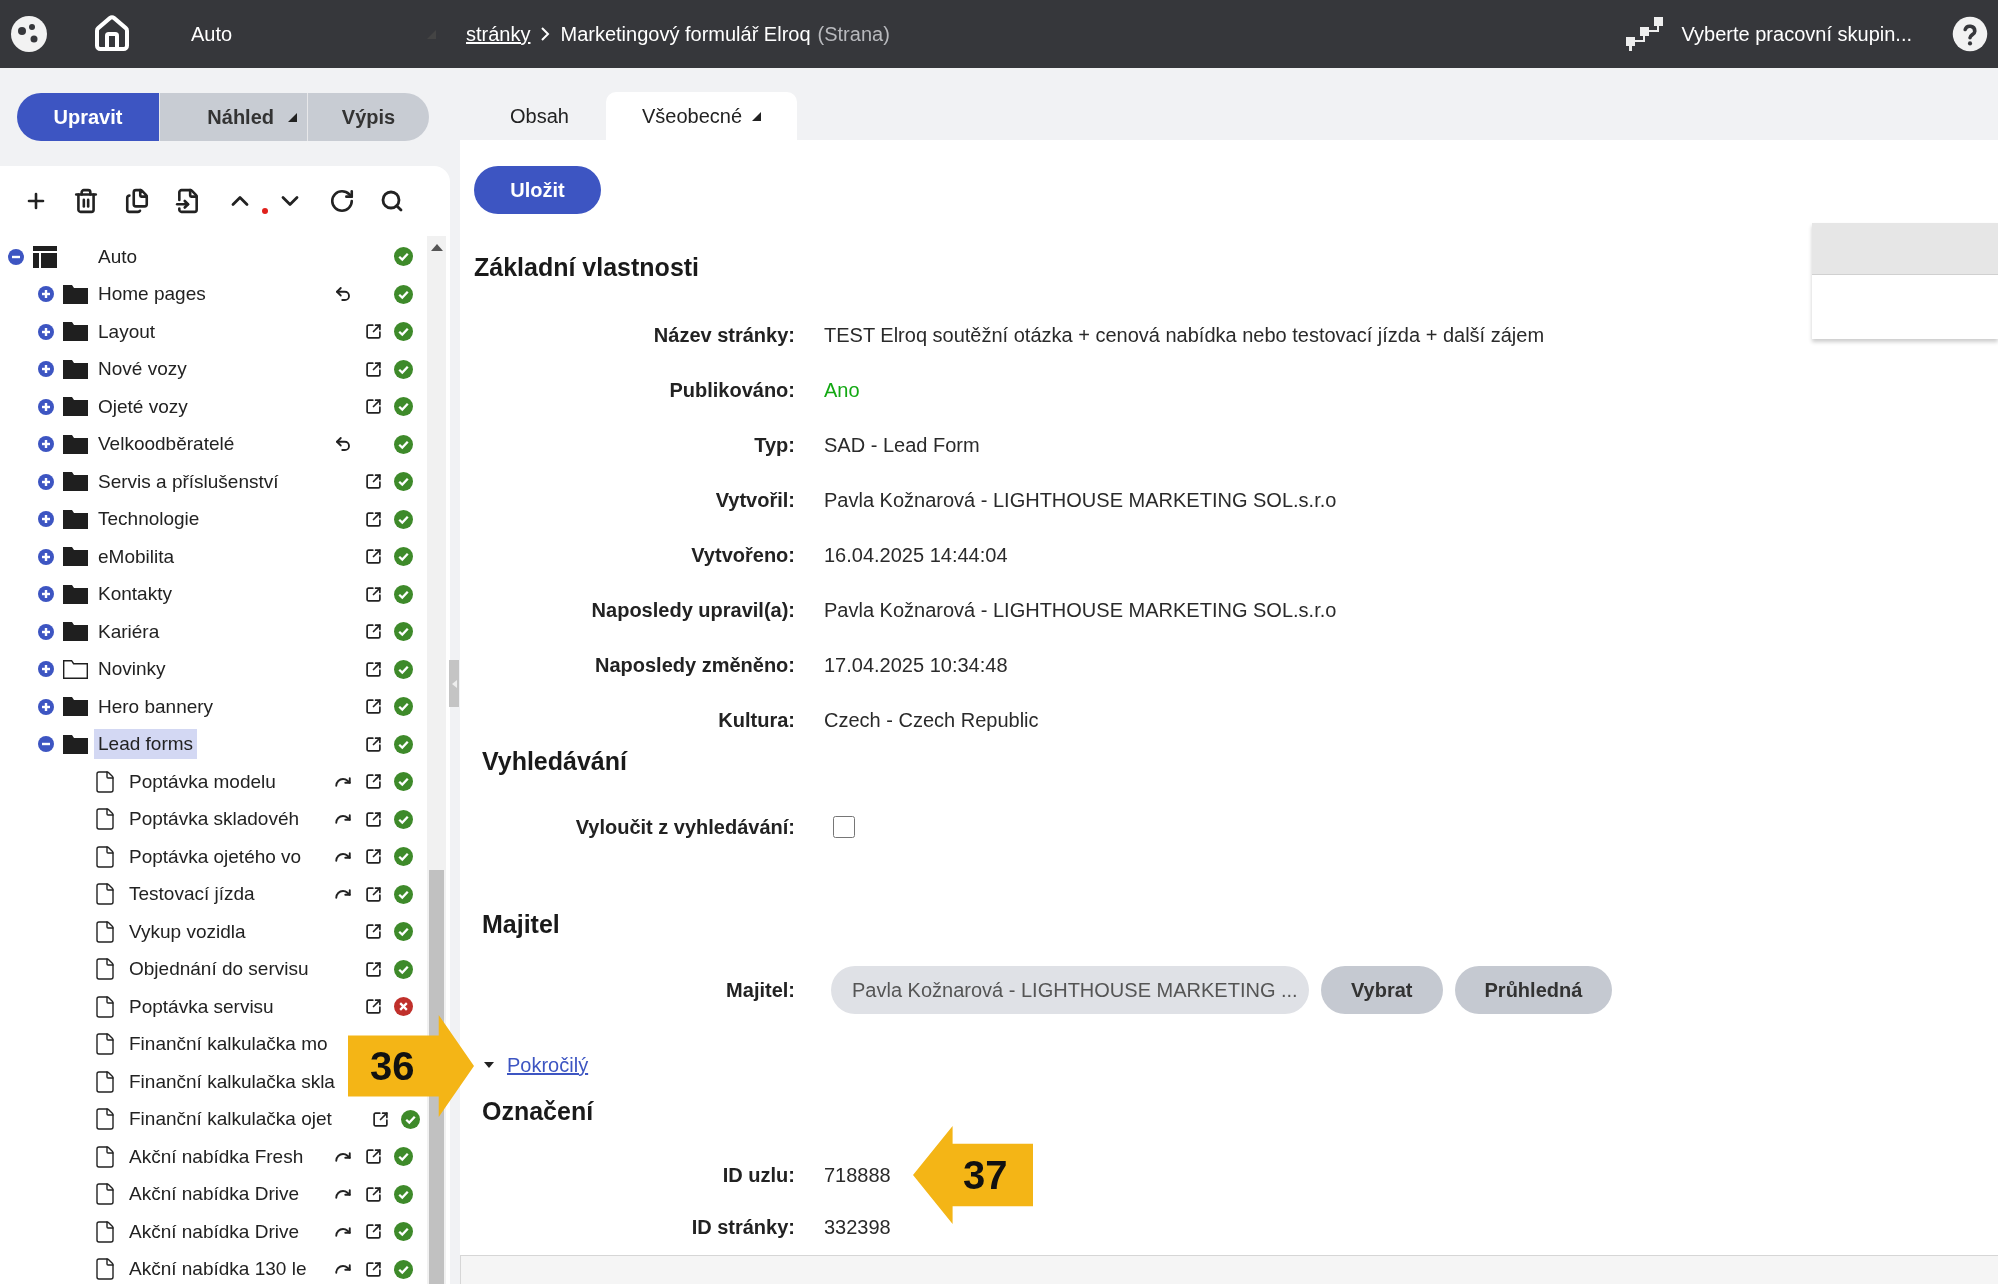  What do you see at coordinates (392, 201) in the screenshot?
I see `search-icon` at bounding box center [392, 201].